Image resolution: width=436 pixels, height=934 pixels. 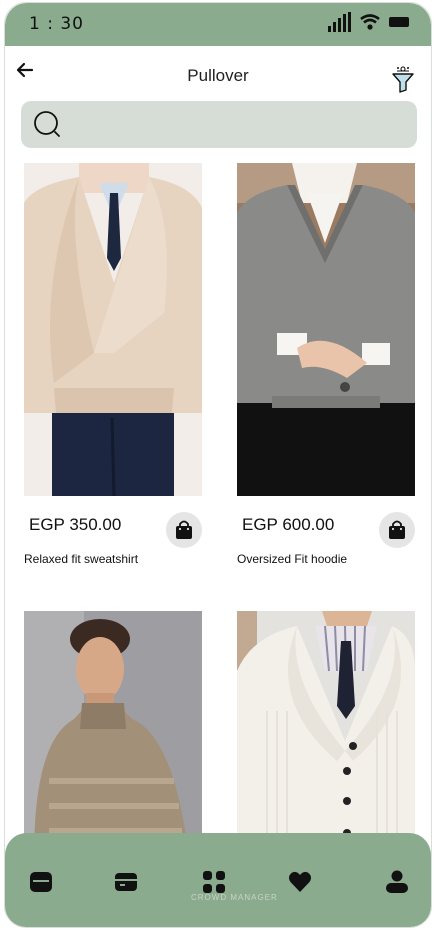 What do you see at coordinates (81, 559) in the screenshot?
I see `product-name: Relaxed fit sweatshirt` at bounding box center [81, 559].